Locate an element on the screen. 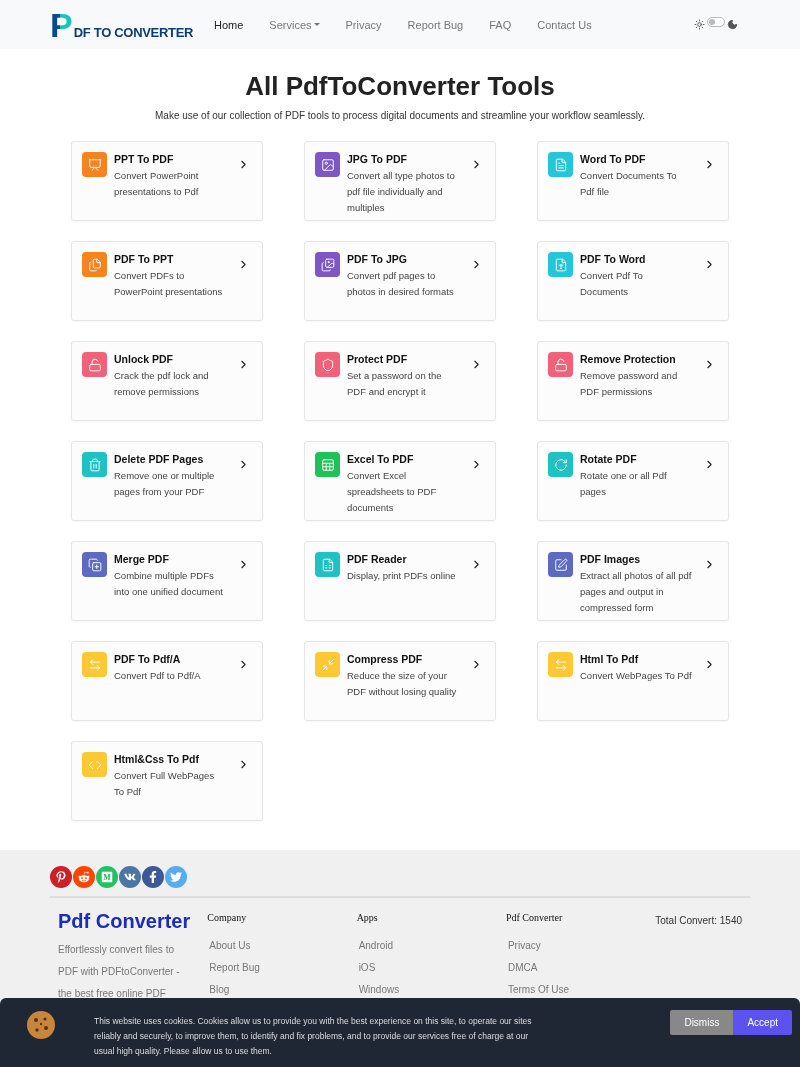  tool-card: Excel To PDF Convert Excel spreadsheets to PDF documents is located at coordinates (400, 481).